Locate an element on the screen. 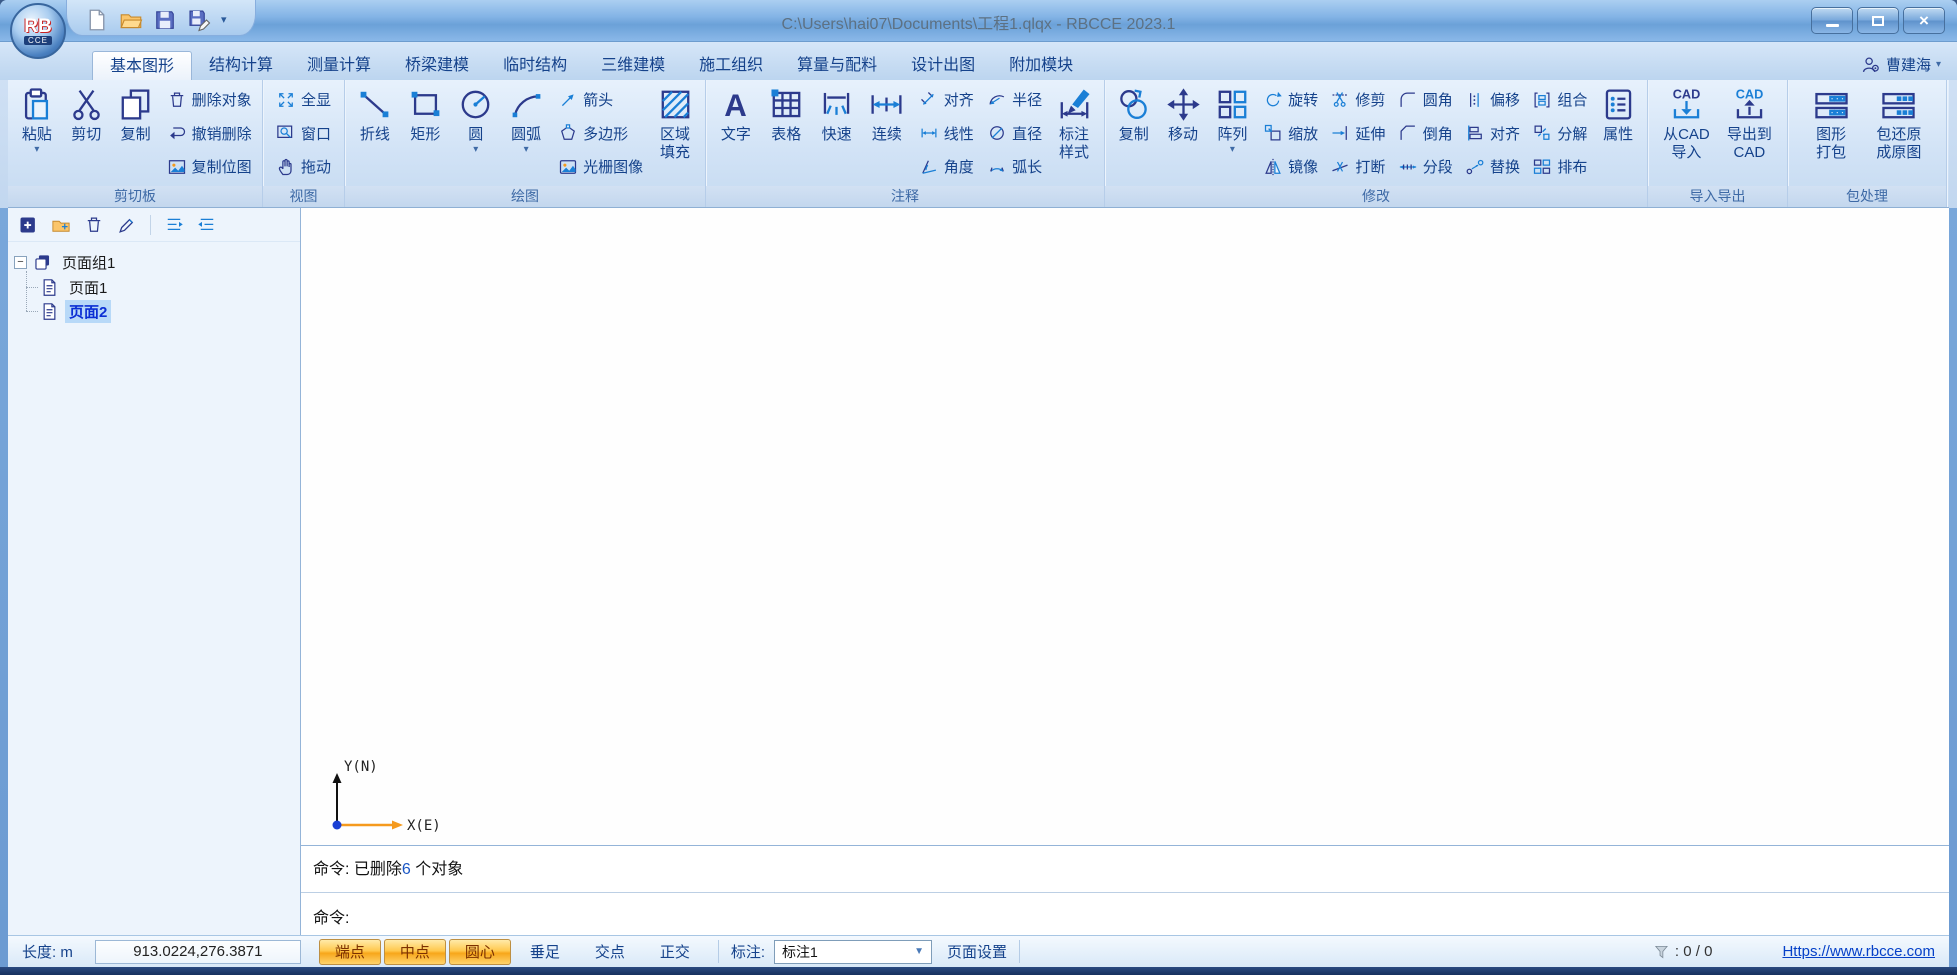 The height and width of the screenshot is (975, 1957). ribbon-button-arrange: 排布 is located at coordinates (1559, 166).